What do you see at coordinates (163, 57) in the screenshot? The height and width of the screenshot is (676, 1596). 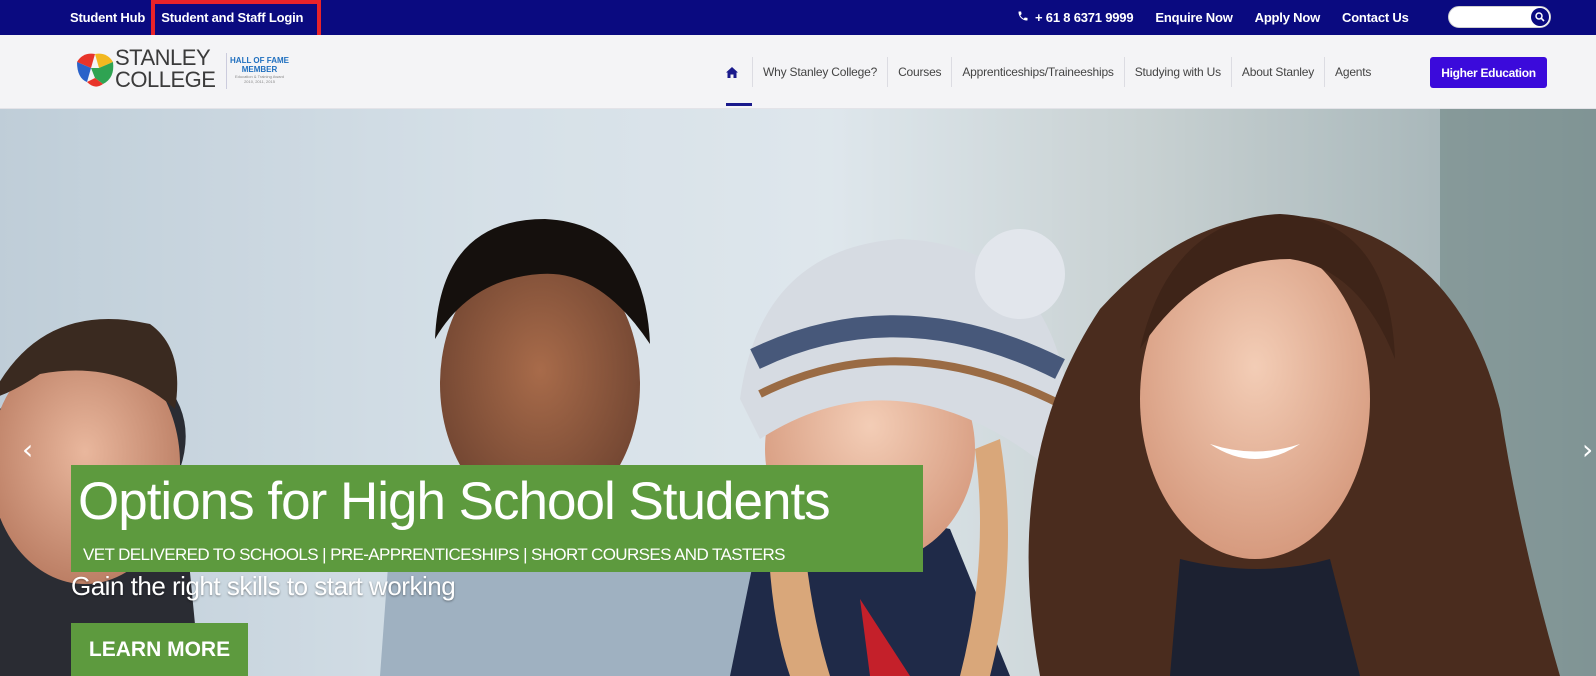 I see `logo-line-1: STANLEY` at bounding box center [163, 57].